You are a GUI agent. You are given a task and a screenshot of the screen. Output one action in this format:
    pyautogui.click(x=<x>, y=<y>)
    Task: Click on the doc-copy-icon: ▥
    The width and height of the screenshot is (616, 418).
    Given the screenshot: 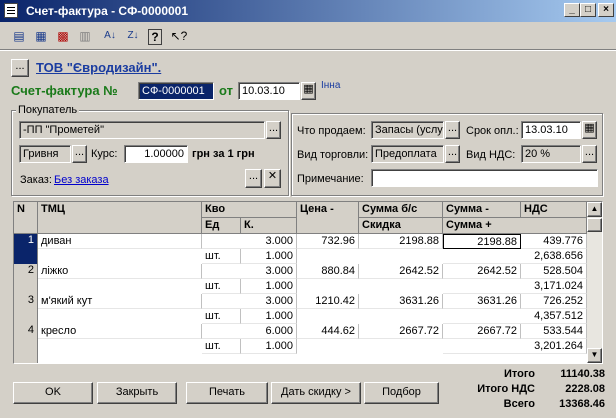 What is the action you would take?
    pyautogui.click(x=85, y=36)
    